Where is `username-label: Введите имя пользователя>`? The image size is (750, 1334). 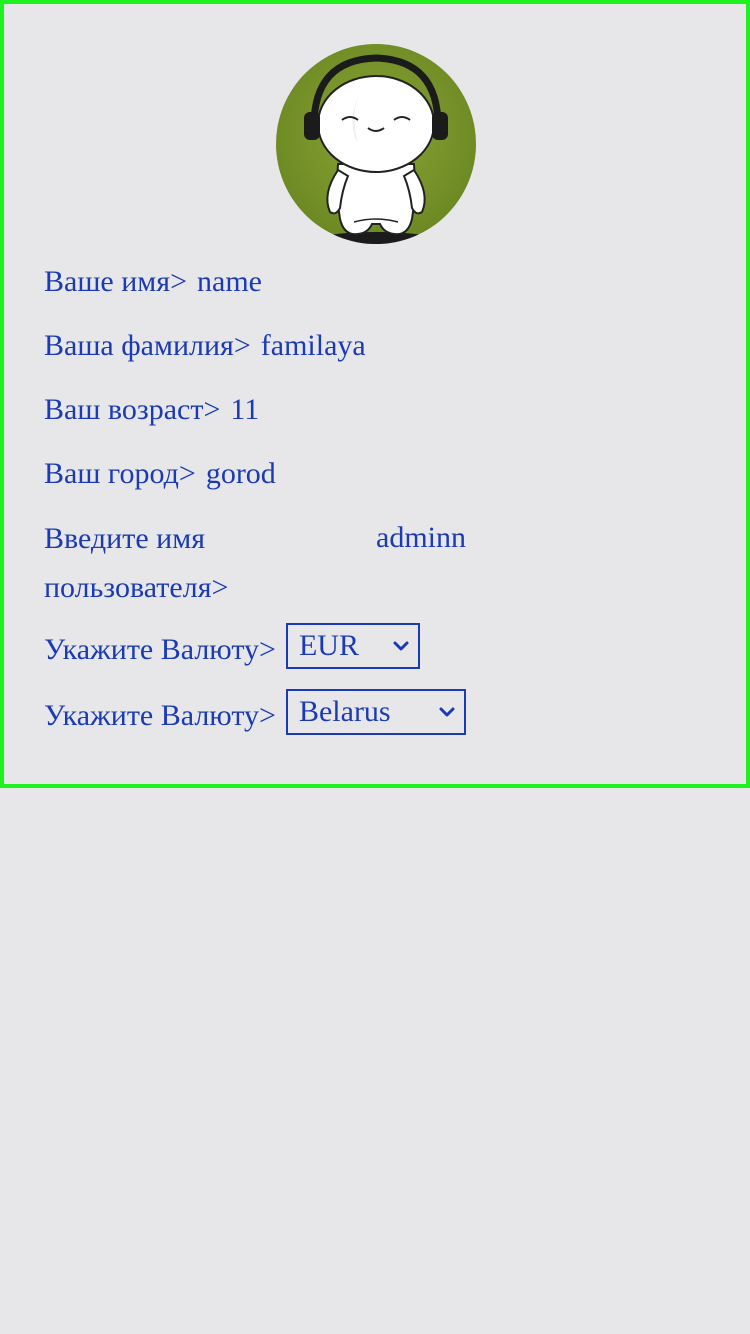
username-label: Введите имя пользователя> is located at coordinates (136, 563).